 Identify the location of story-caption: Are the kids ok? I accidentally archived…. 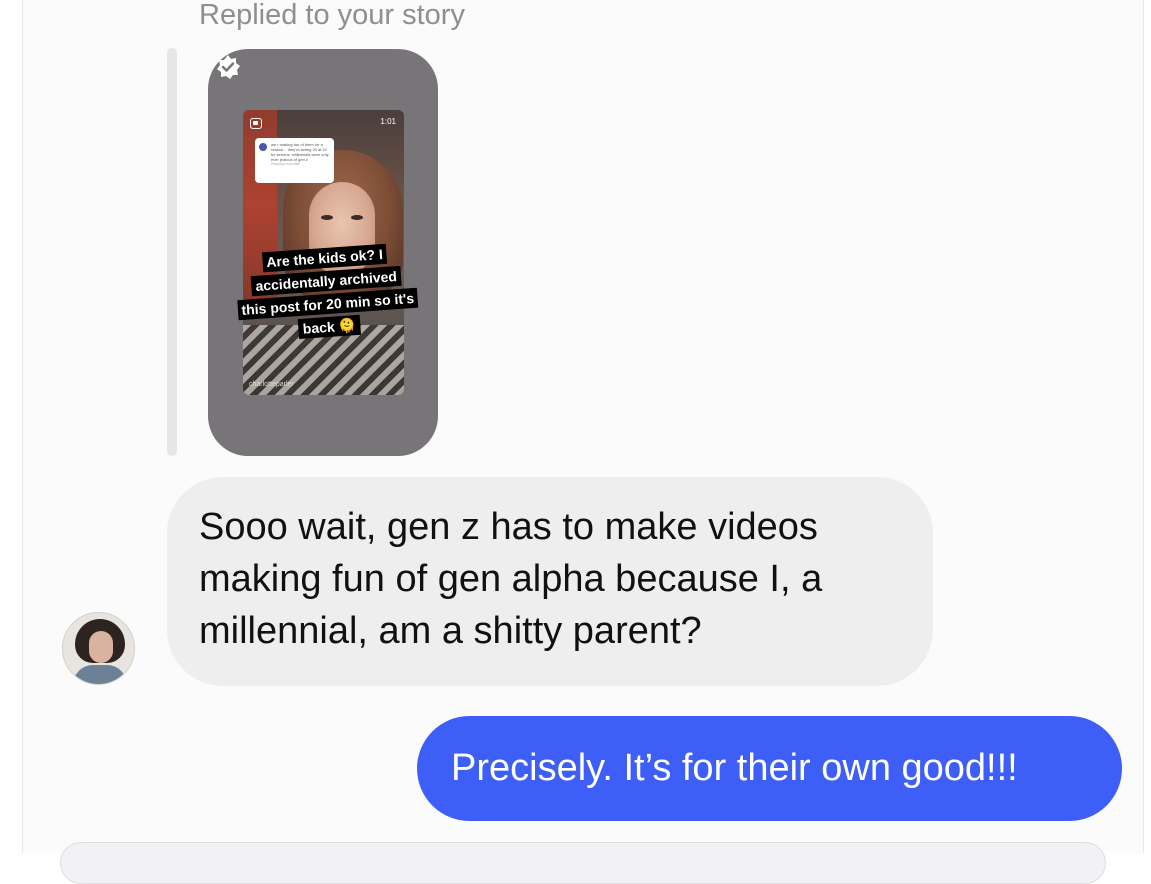
(327, 293).